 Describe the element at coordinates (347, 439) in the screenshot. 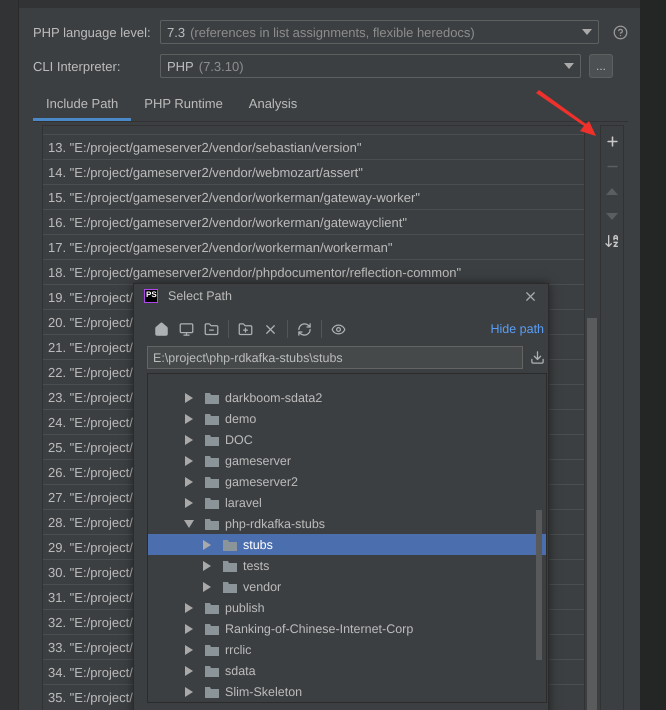

I see `tree-item: DOC` at that location.